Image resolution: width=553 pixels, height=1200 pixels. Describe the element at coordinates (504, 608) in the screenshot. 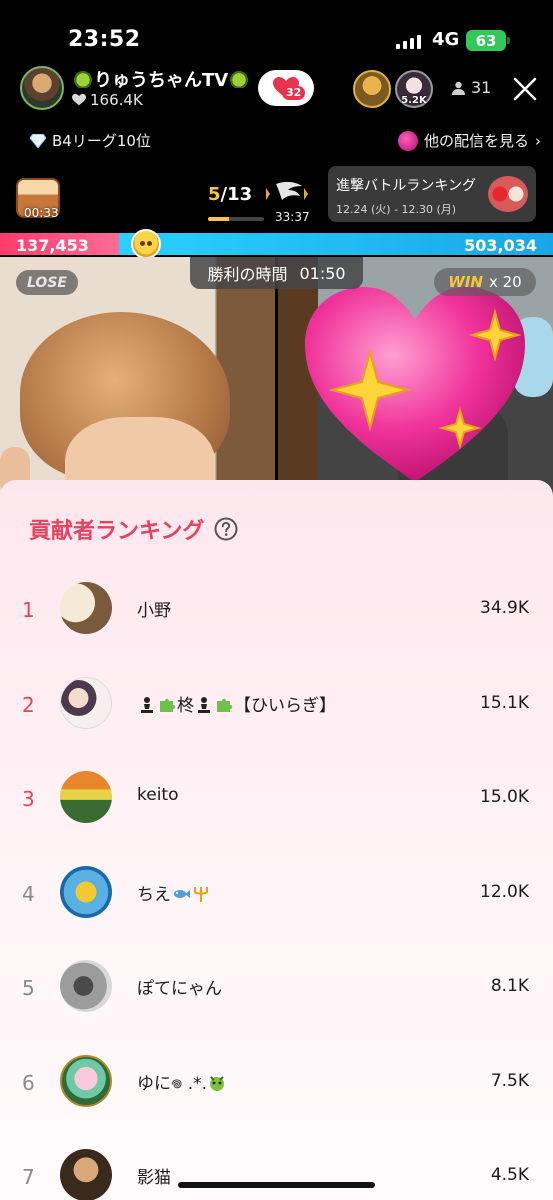

I see `contributor-score: 34.9K` at that location.